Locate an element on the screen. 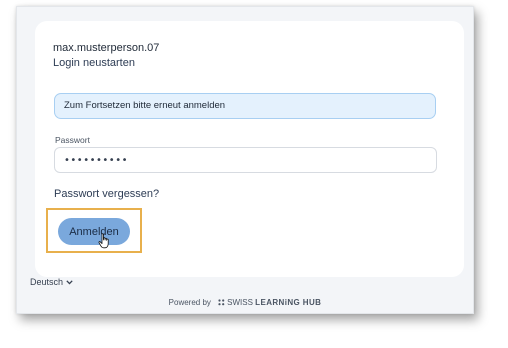 The image size is (508, 348). language-selector: Deutsch is located at coordinates (51, 282).